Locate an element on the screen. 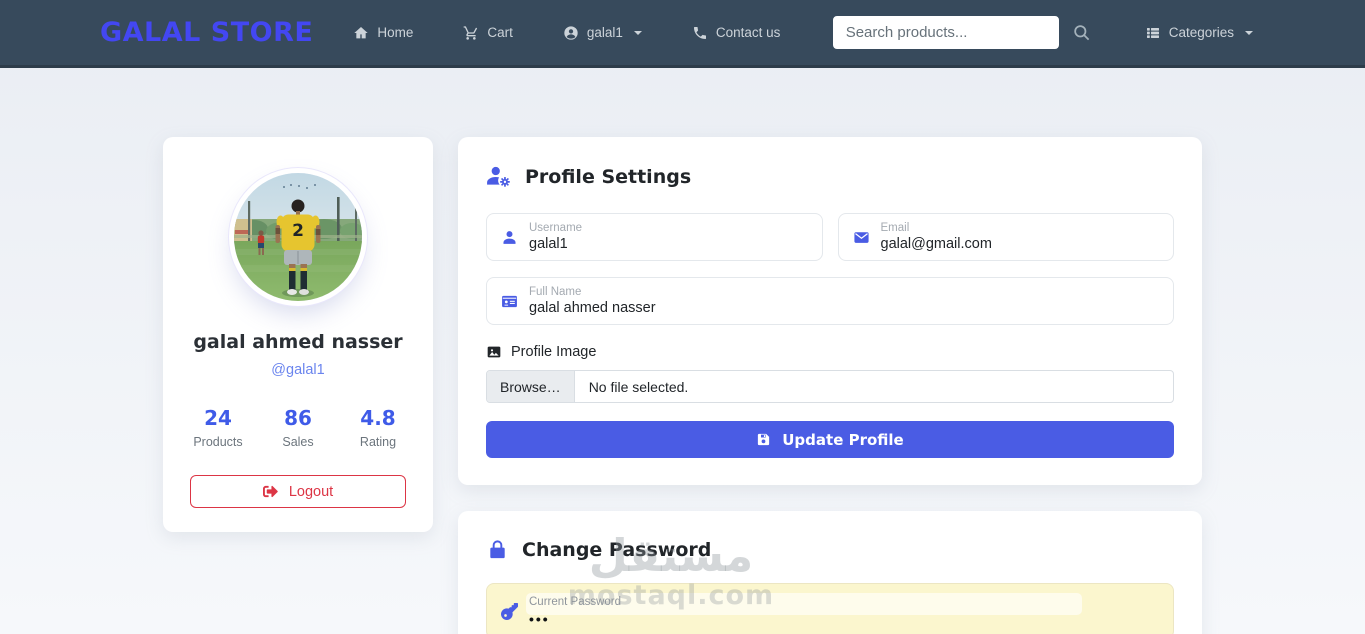 The image size is (1365, 634). id-card-icon is located at coordinates (509, 301).